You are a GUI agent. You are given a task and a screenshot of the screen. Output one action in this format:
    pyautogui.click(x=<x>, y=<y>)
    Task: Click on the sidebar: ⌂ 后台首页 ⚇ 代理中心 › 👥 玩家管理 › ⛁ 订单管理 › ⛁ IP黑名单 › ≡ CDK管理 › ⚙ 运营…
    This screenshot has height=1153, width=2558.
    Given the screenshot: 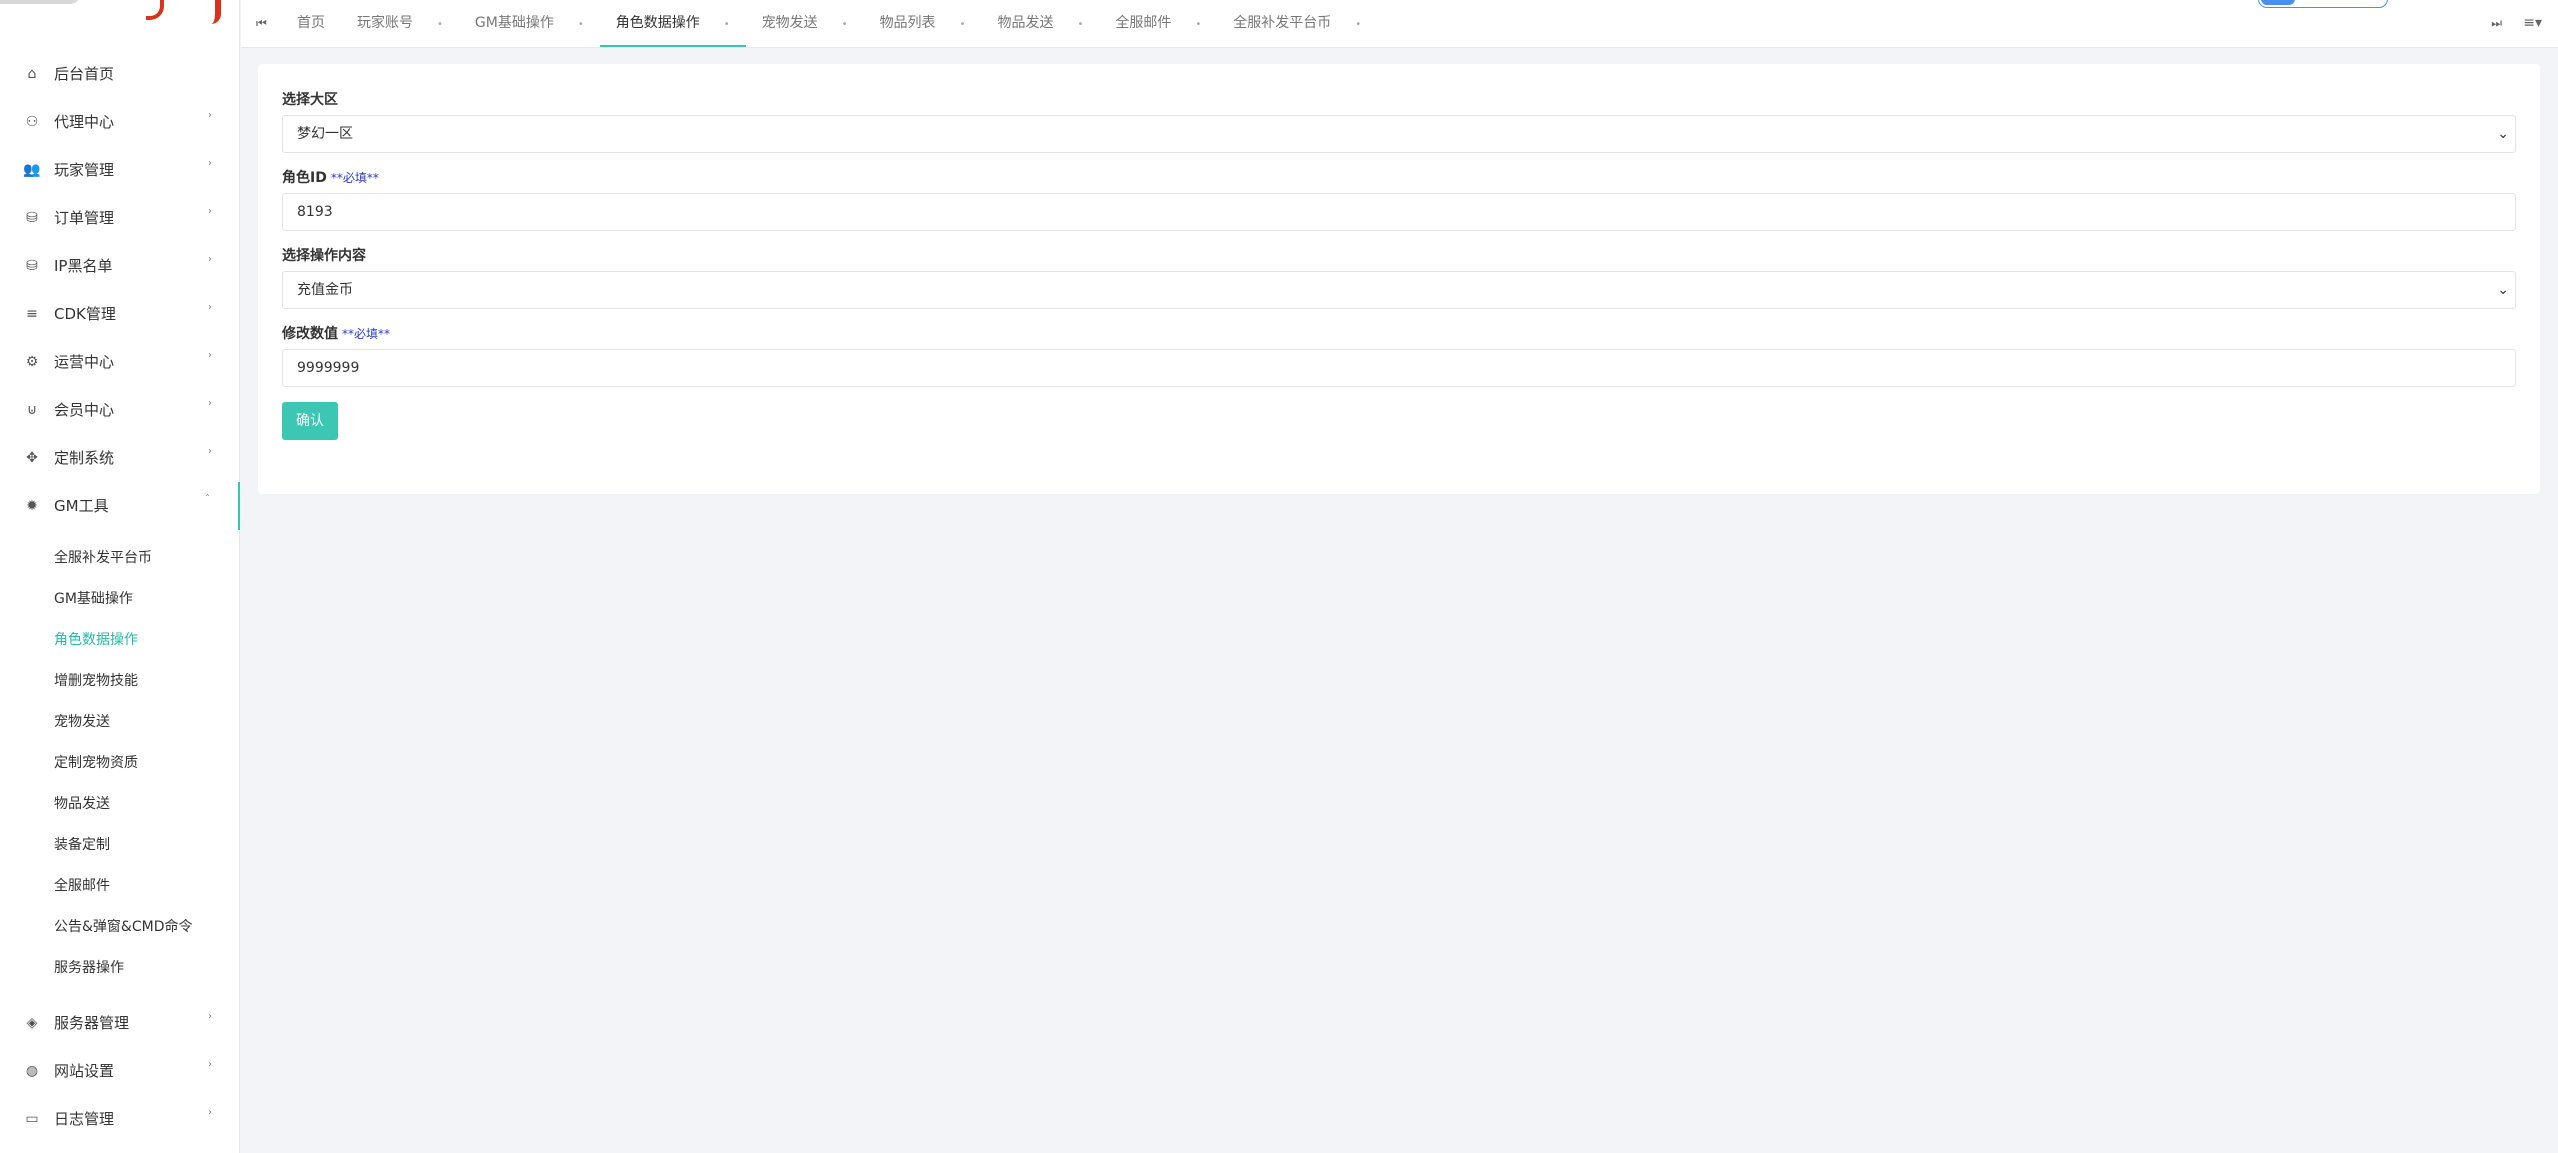 What is the action you would take?
    pyautogui.click(x=120, y=576)
    